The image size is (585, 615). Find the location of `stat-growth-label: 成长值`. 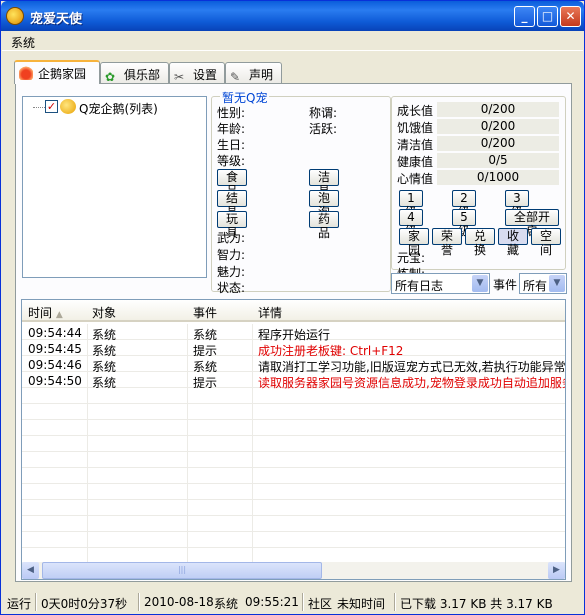

stat-growth-label: 成长值 is located at coordinates (415, 111).